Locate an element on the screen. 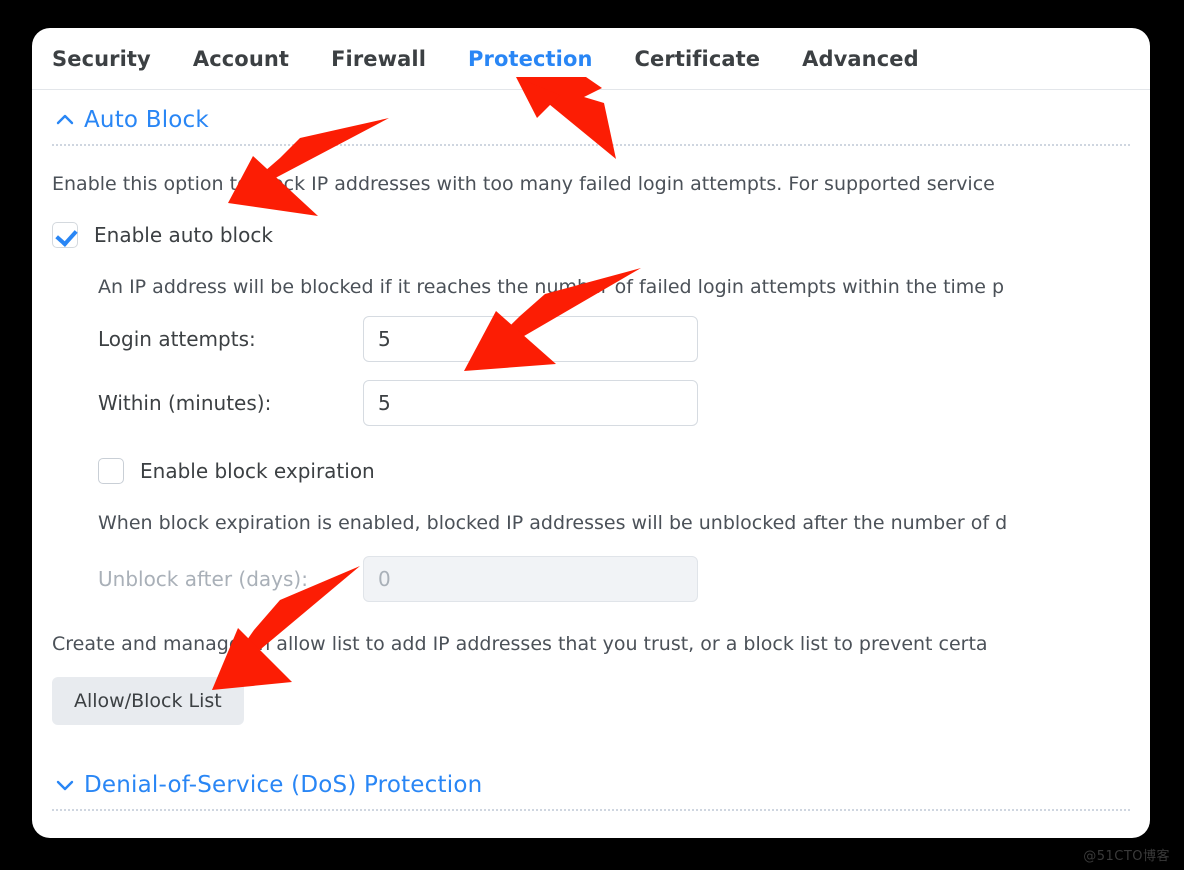 The height and width of the screenshot is (870, 1184). within-minutes-row: Within (minutes): is located at coordinates (614, 402).